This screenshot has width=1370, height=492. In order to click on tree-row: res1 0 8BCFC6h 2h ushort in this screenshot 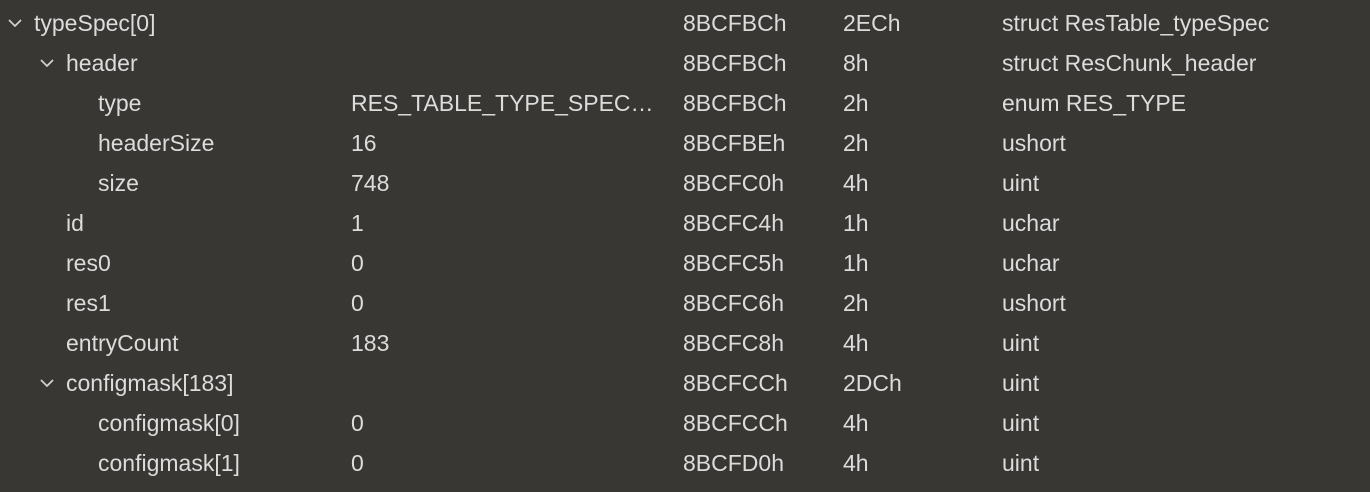, I will do `click(685, 303)`.